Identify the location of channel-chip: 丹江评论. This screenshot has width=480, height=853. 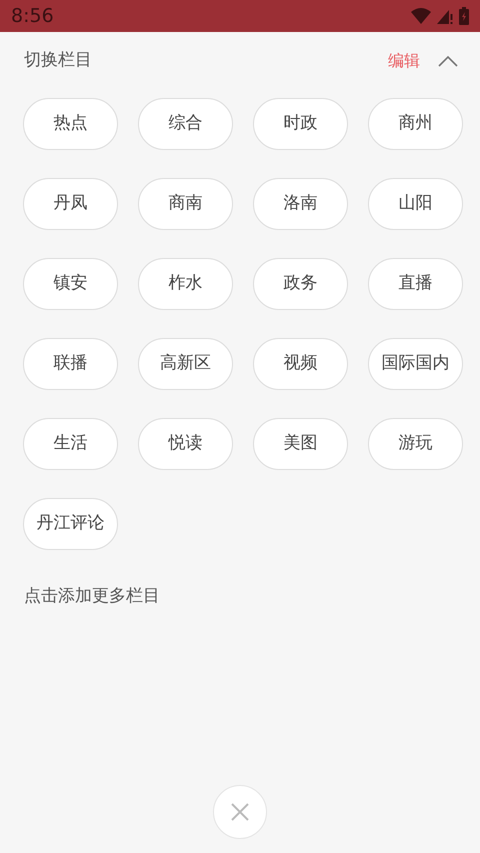
(70, 524).